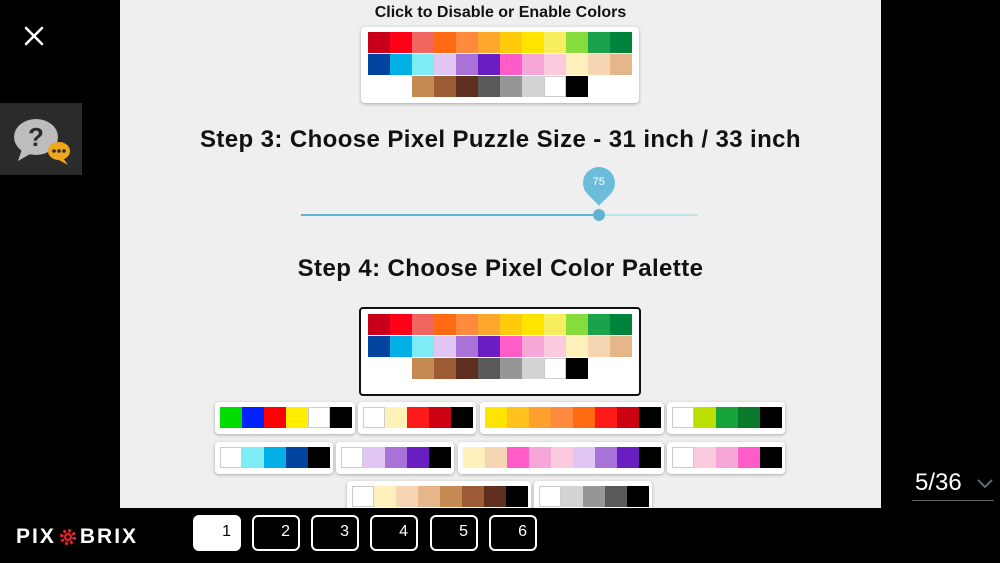 Image resolution: width=1000 pixels, height=563 pixels. I want to click on palette-option-basic, so click(285, 418).